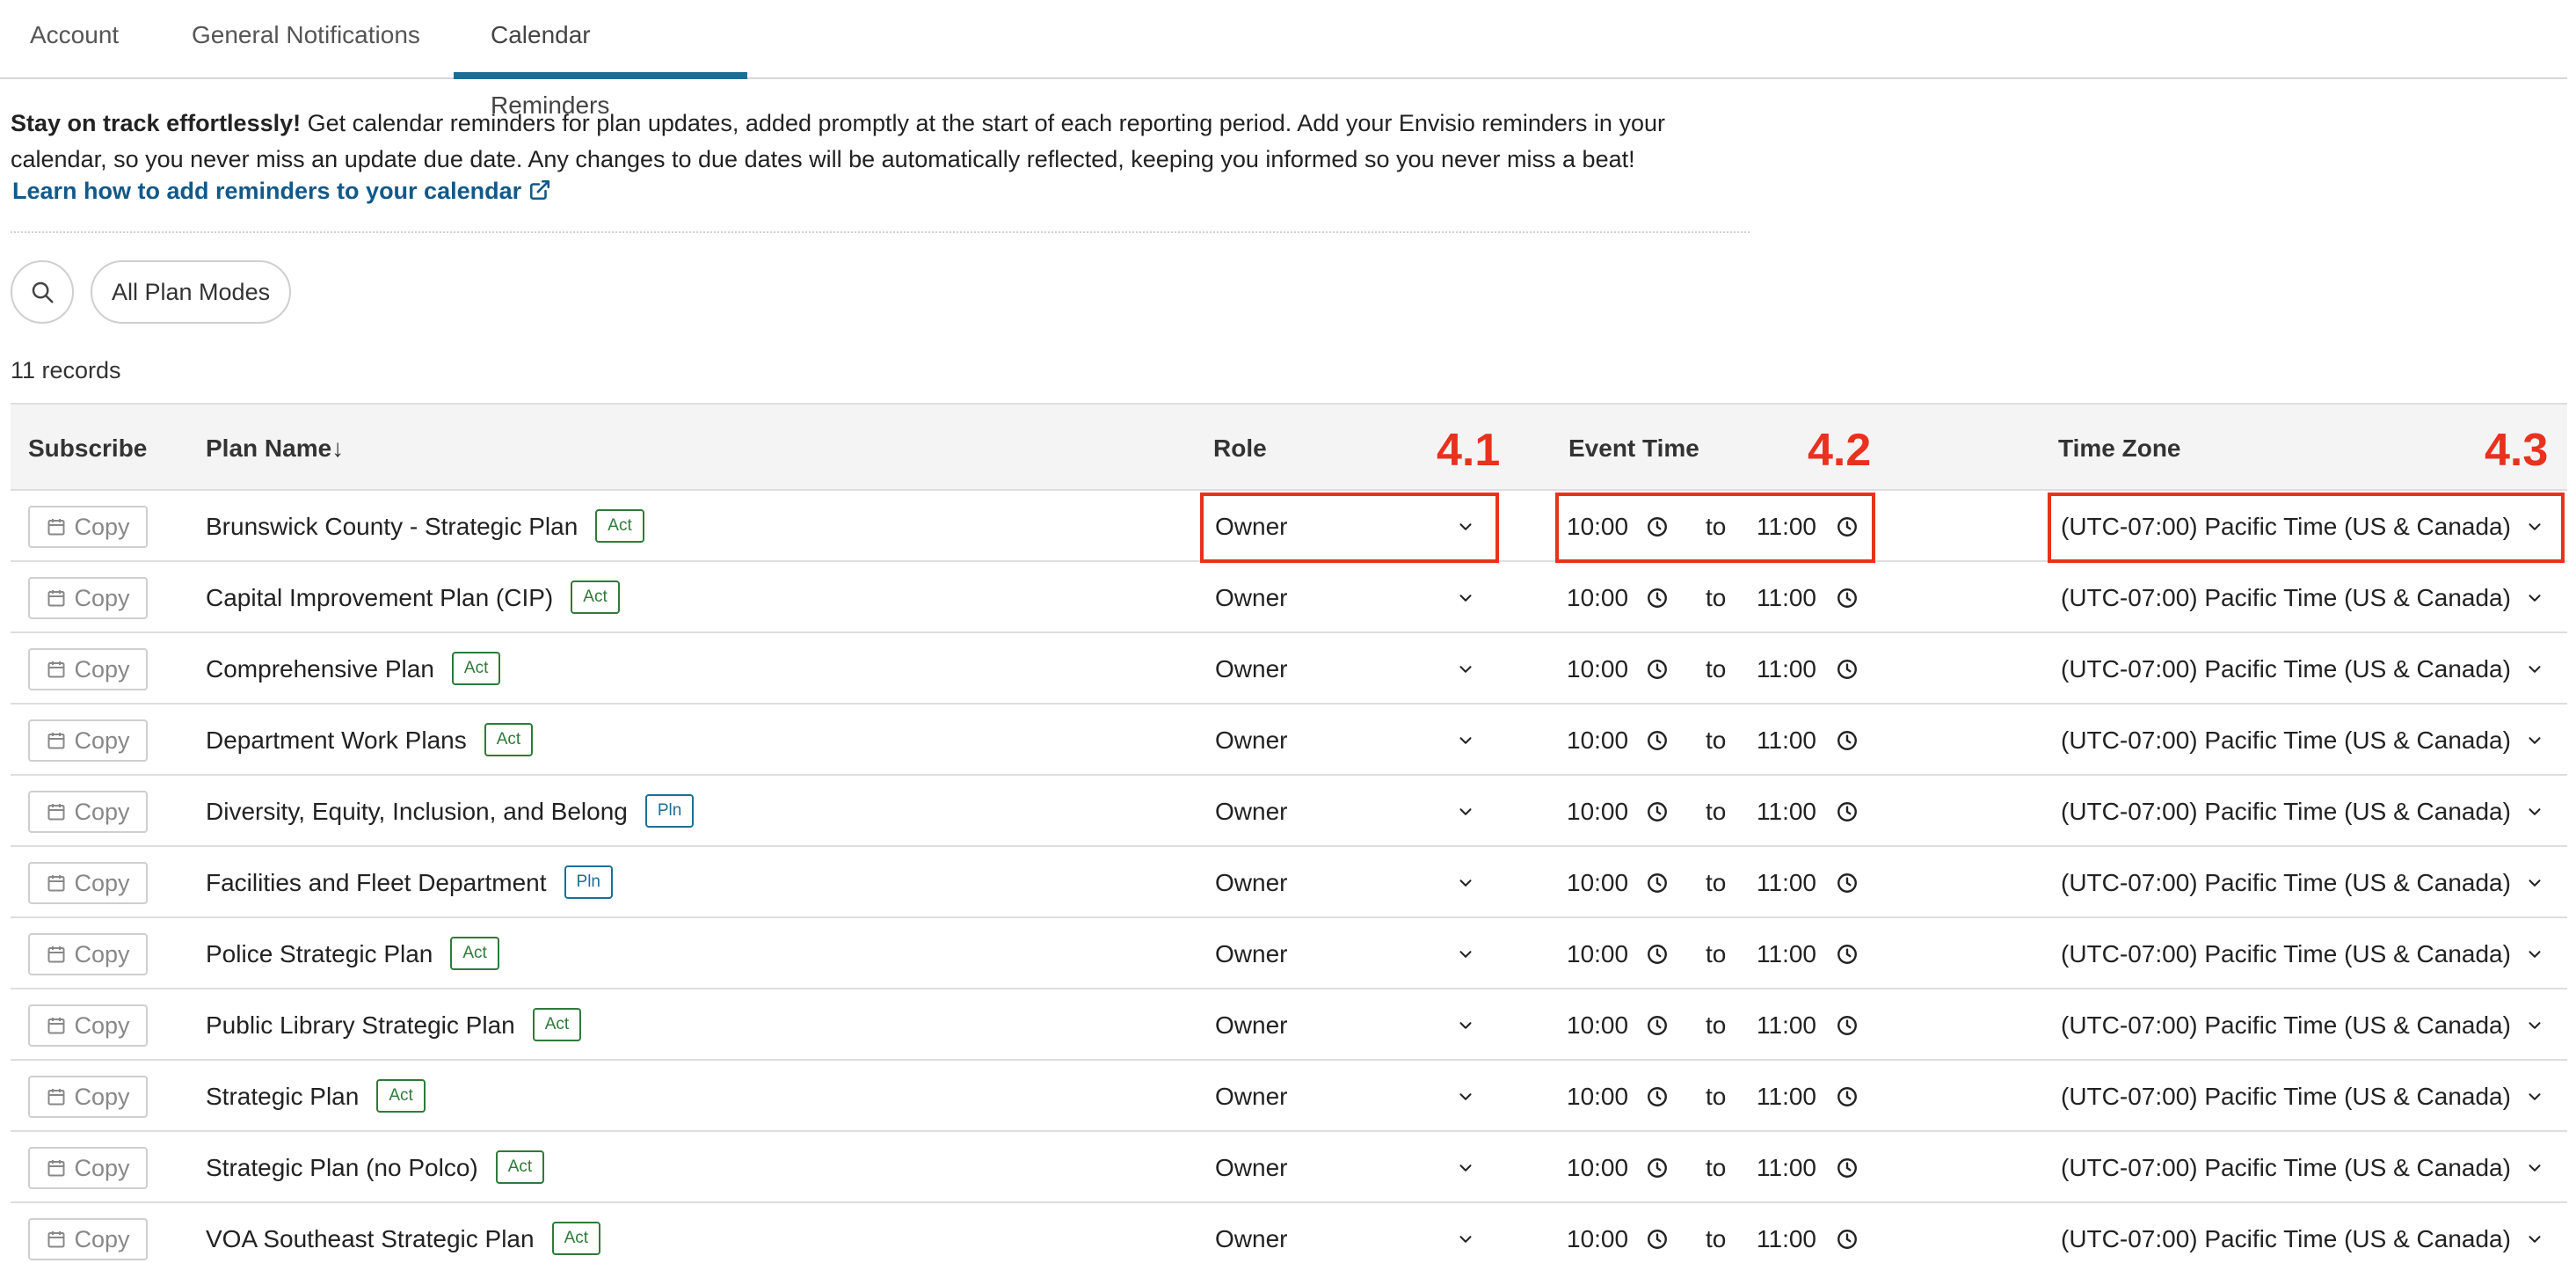  What do you see at coordinates (336, 740) in the screenshot?
I see `plan-name-text: Department Work Plans` at bounding box center [336, 740].